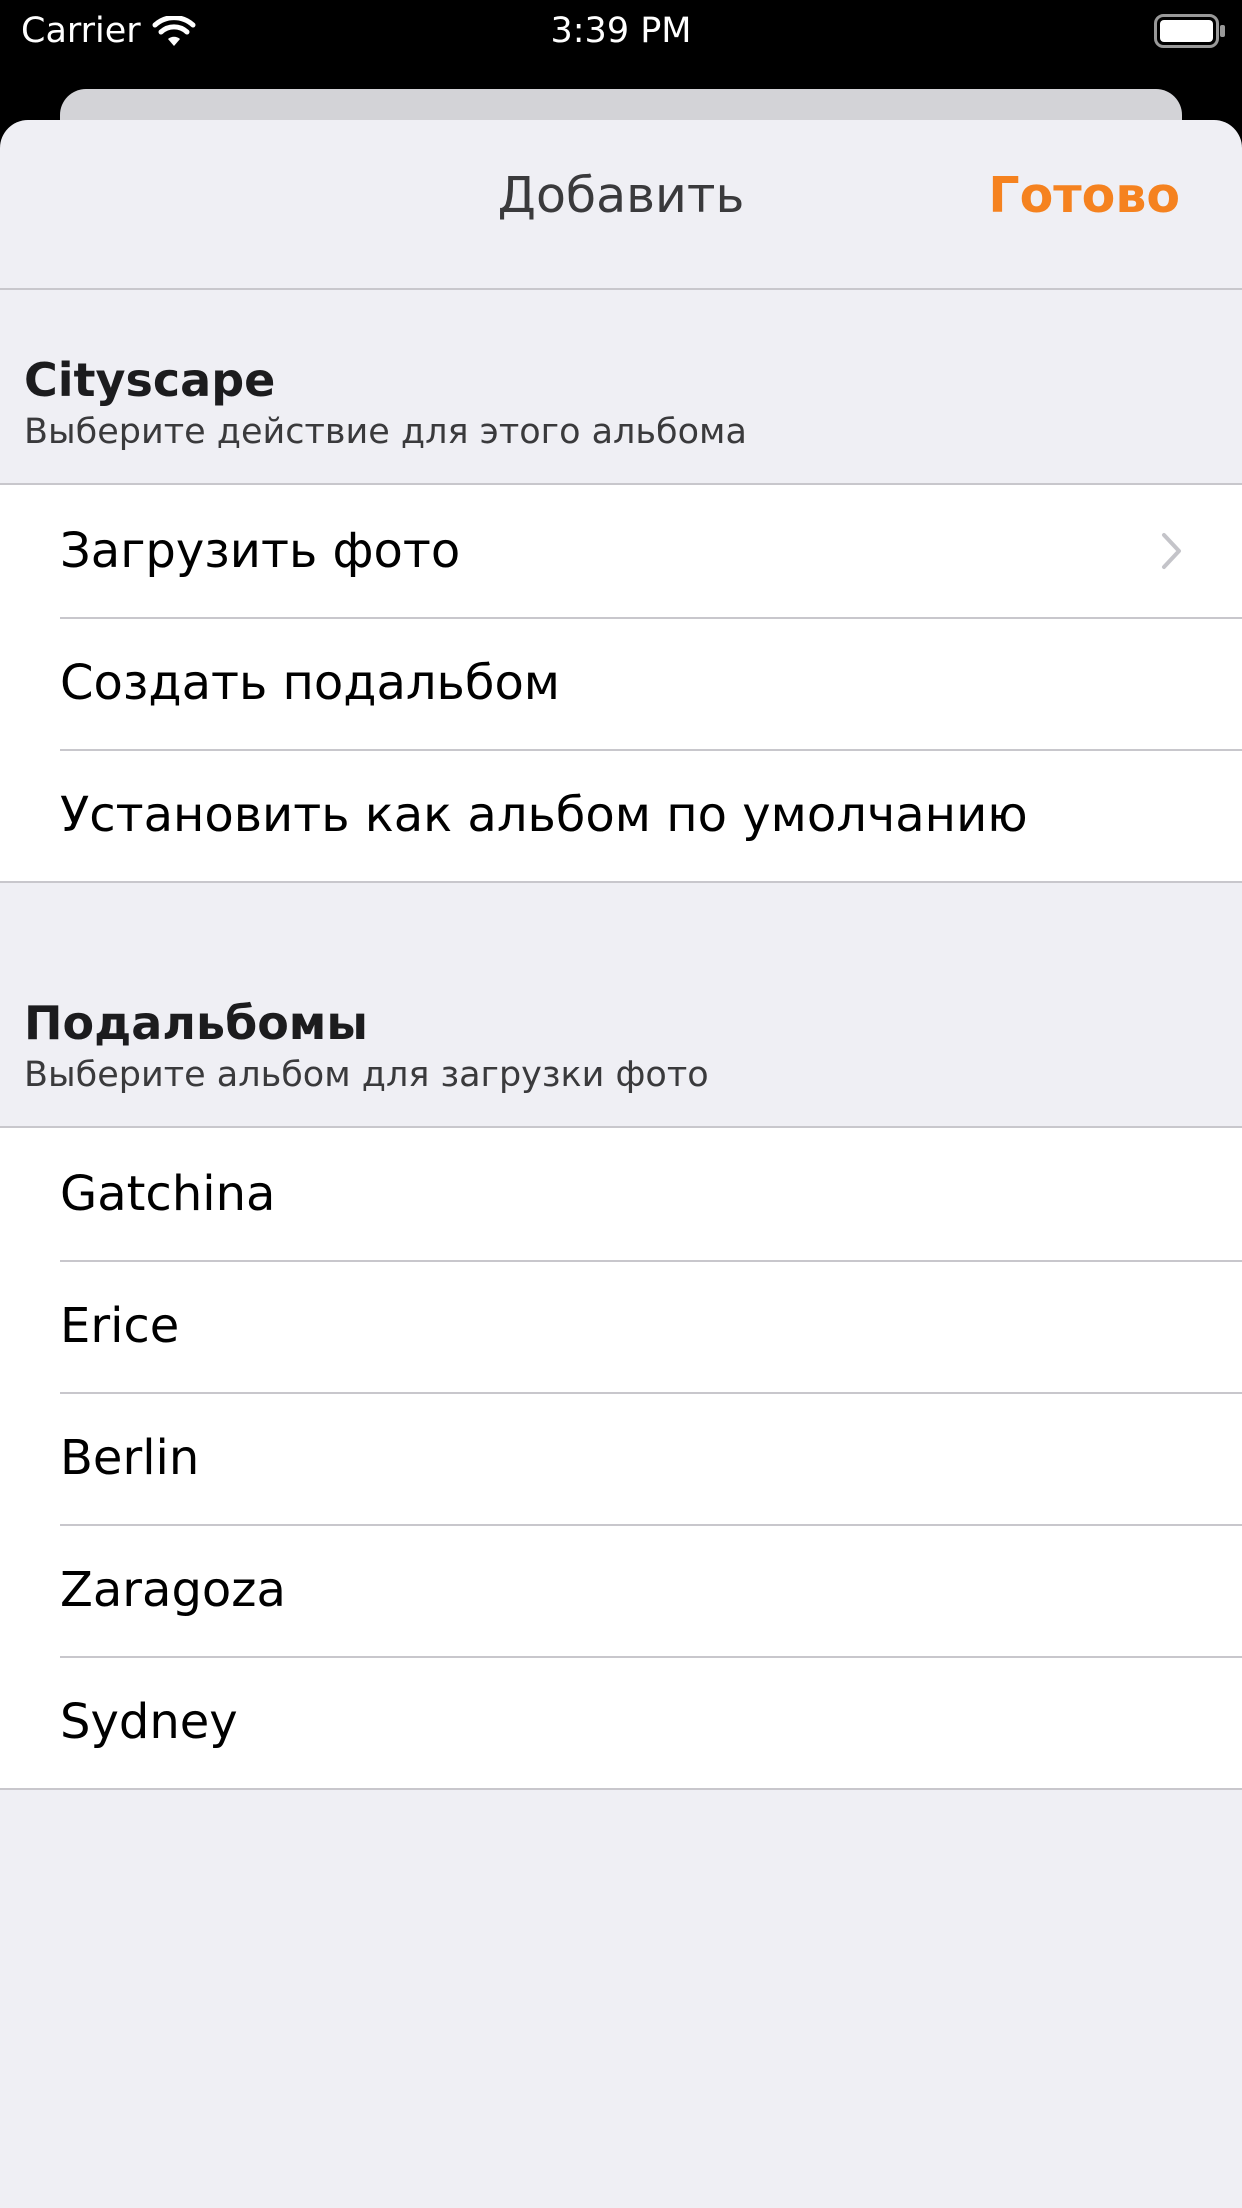 This screenshot has height=2208, width=1242. I want to click on battery-icon, so click(1189, 31).